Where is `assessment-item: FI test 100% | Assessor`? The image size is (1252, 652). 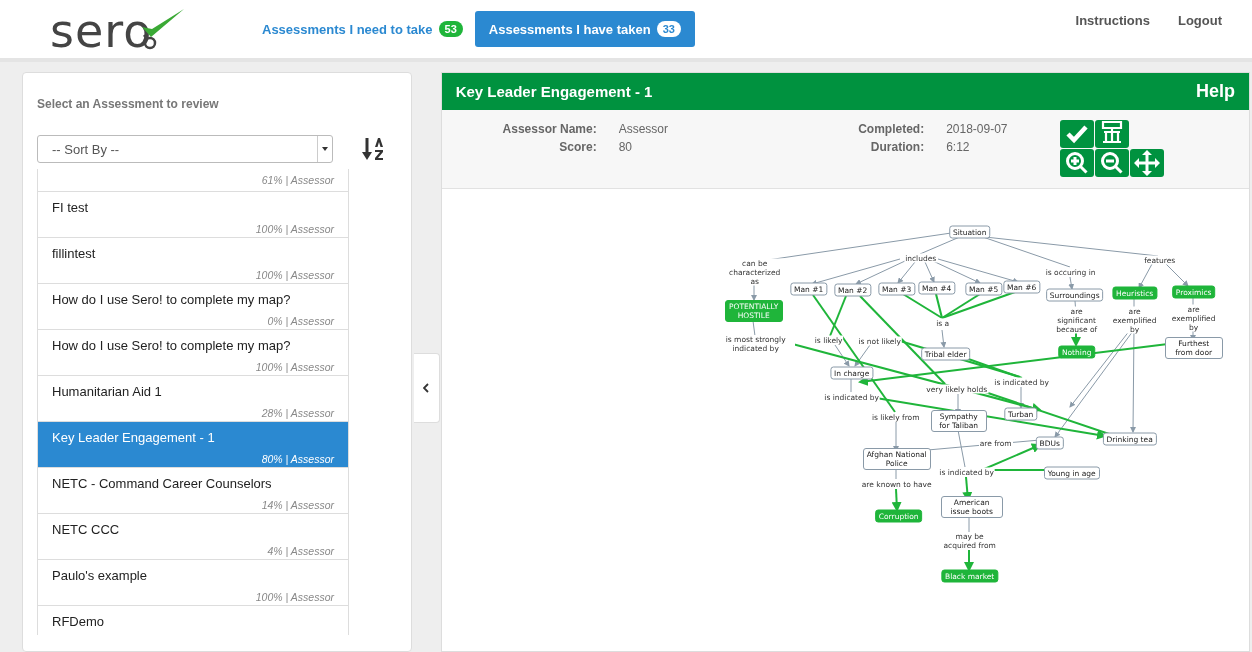
assessment-item: FI test 100% | Assessor is located at coordinates (193, 215).